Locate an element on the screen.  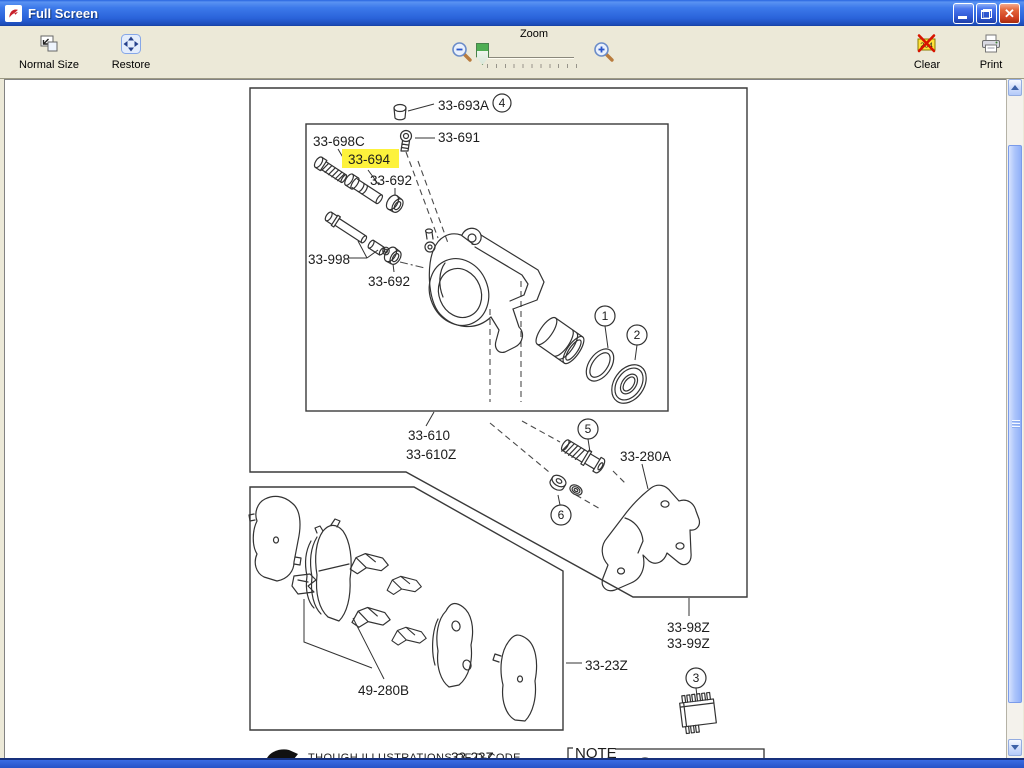
svg-text: 3 is located at coordinates (696, 678).